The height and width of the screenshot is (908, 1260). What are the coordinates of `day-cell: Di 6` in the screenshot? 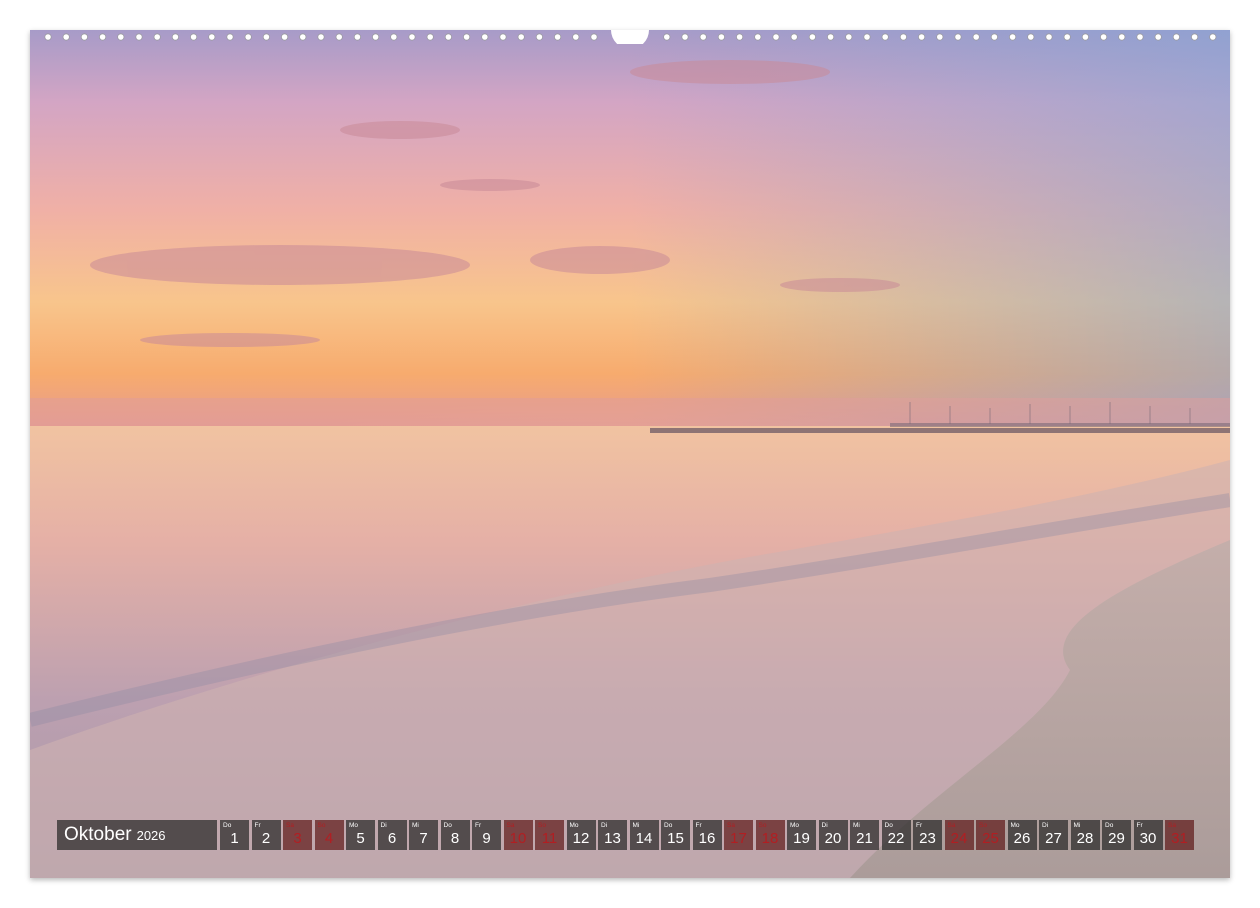 It's located at (392, 835).